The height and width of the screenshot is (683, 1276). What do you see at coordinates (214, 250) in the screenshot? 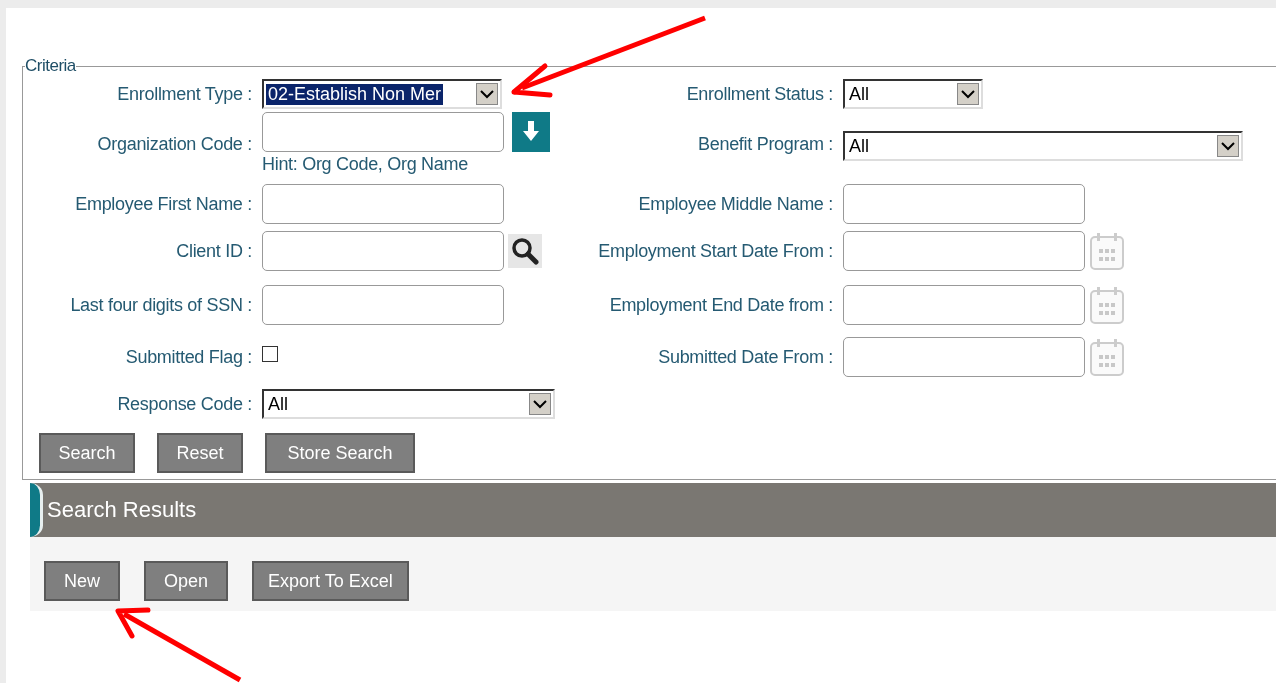
I see `field-label: Client ID :` at bounding box center [214, 250].